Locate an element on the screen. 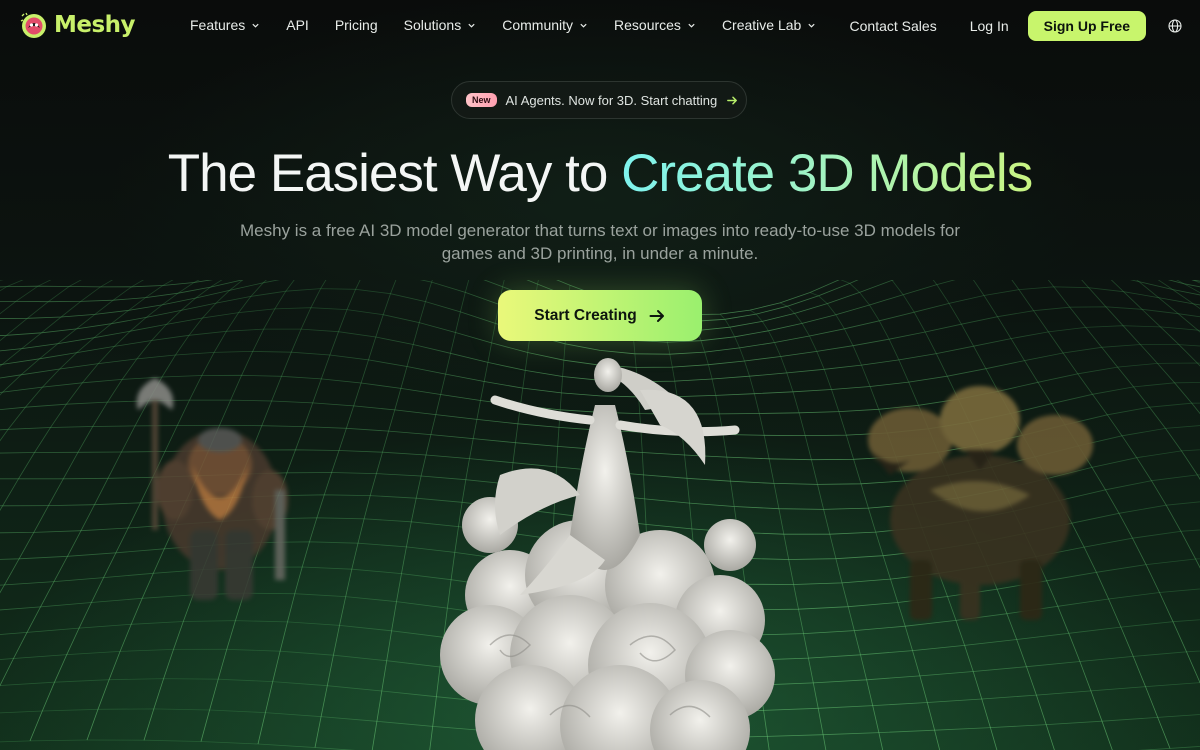  nav-item-solutions: Solutions is located at coordinates (440, 25).